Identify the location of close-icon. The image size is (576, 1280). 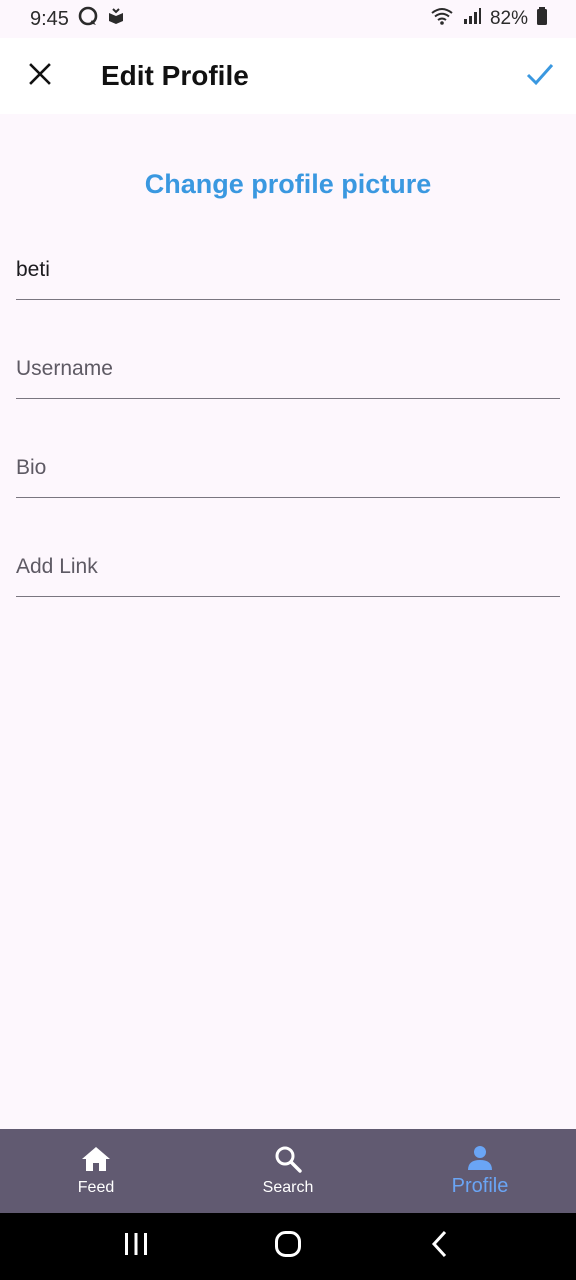
(40, 76).